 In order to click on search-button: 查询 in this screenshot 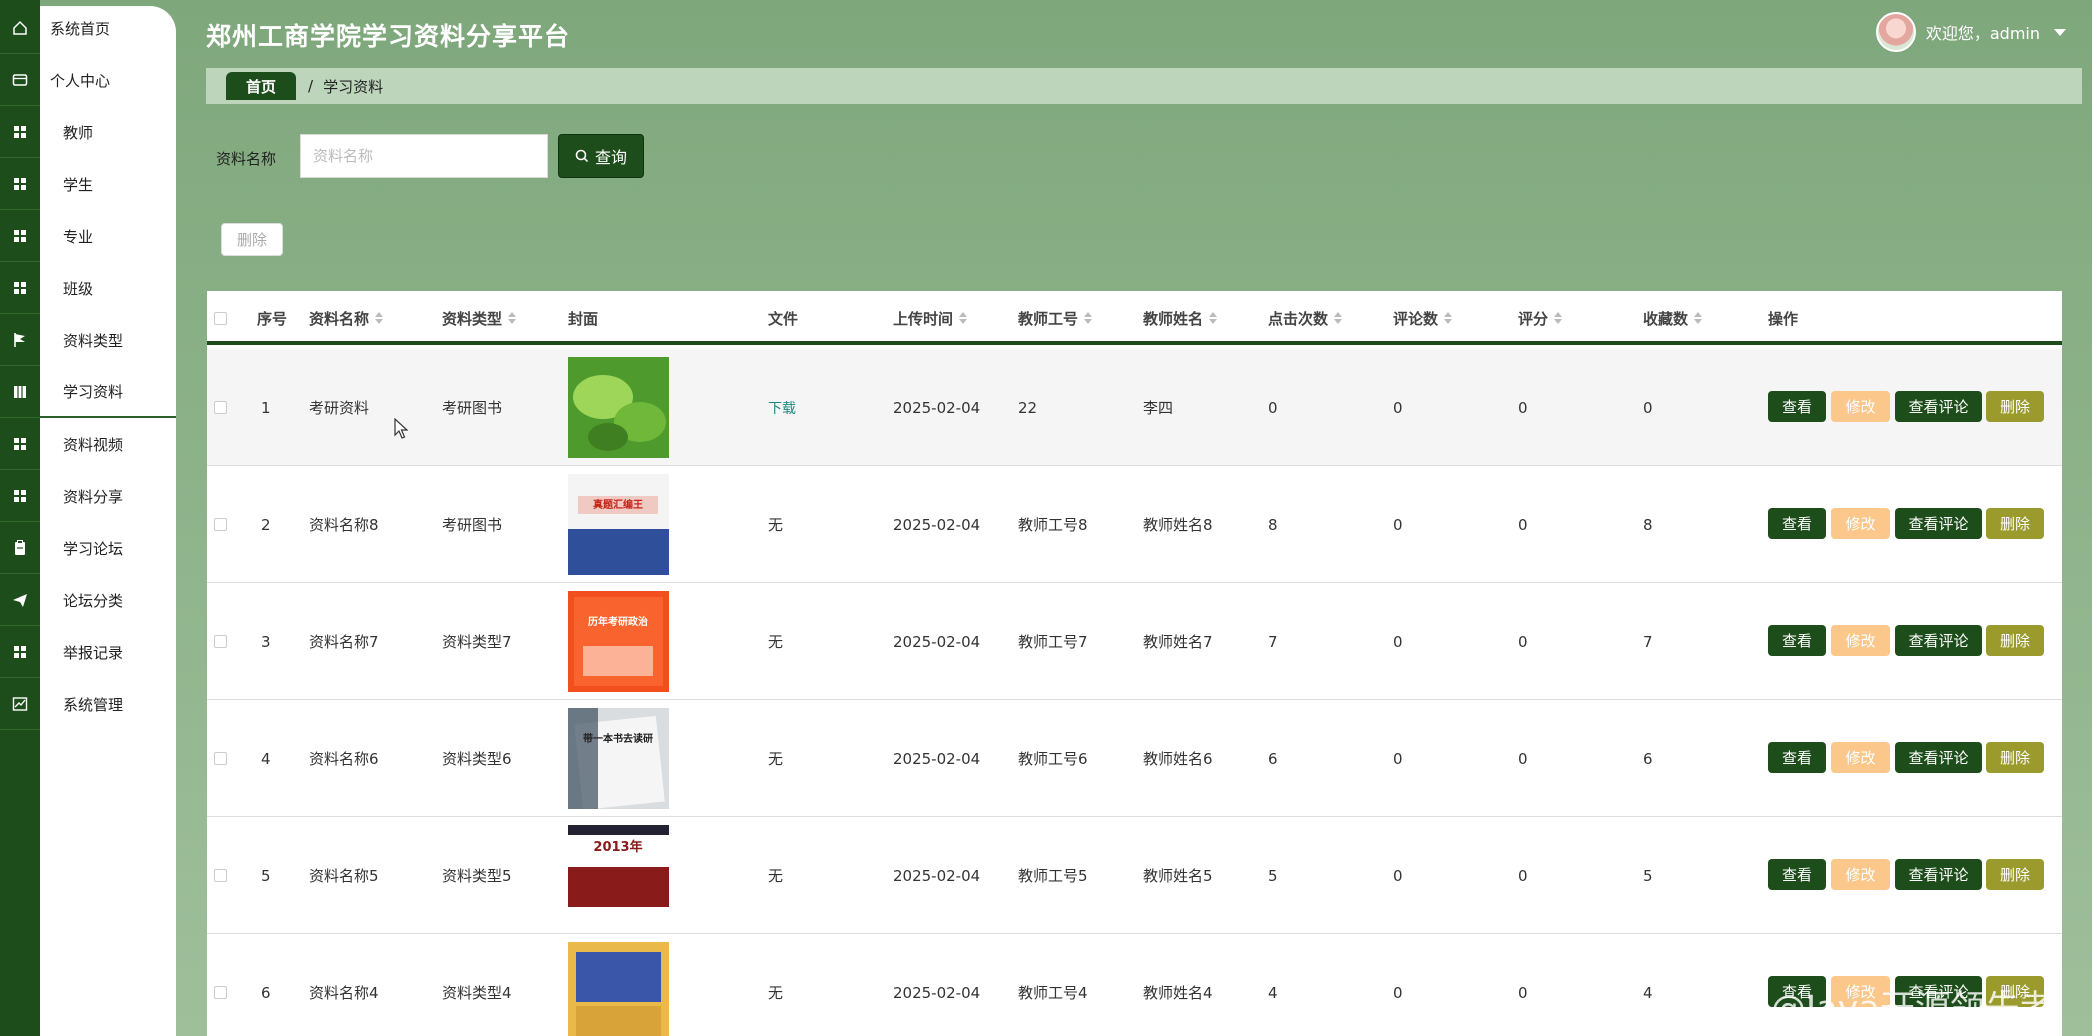, I will do `click(601, 156)`.